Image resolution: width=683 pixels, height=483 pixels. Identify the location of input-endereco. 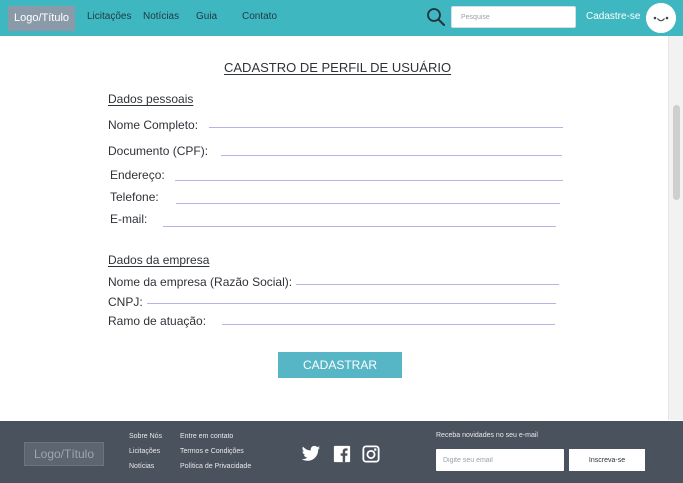
(369, 180).